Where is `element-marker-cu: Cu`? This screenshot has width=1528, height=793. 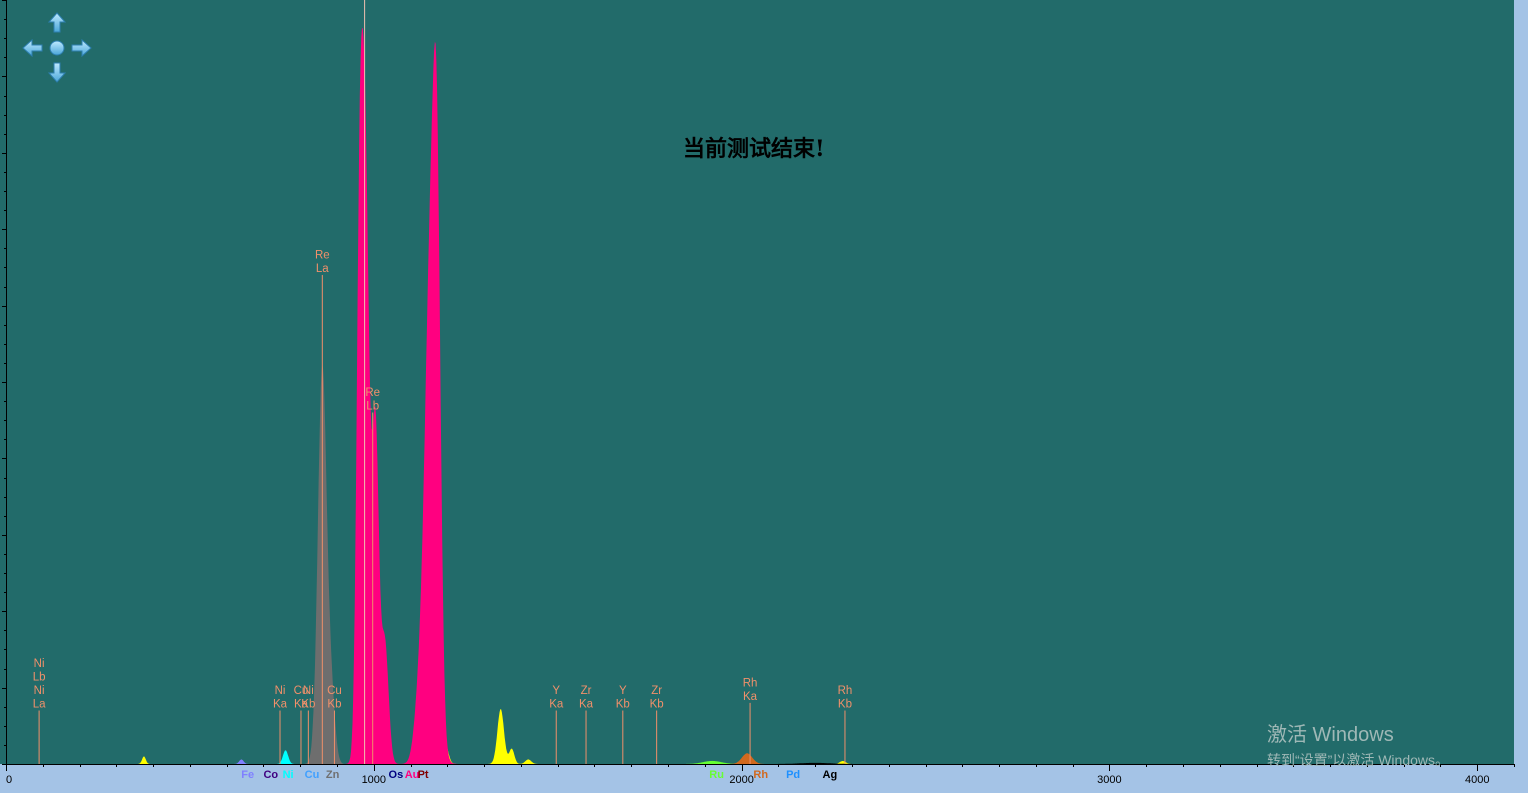
element-marker-cu: Cu is located at coordinates (312, 775).